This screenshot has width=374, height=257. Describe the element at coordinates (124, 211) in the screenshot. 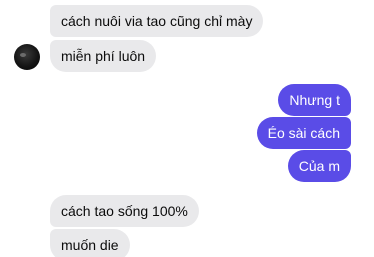

I see `message-bubble-incoming: cách tao sống 100%` at that location.